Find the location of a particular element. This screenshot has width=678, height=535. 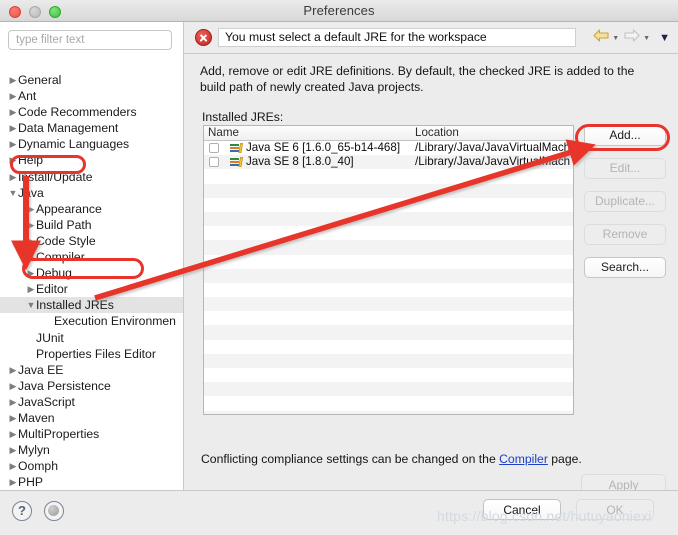

sidebar-item-properties-files-editor: Properties Files Editor is located at coordinates (91, 354).